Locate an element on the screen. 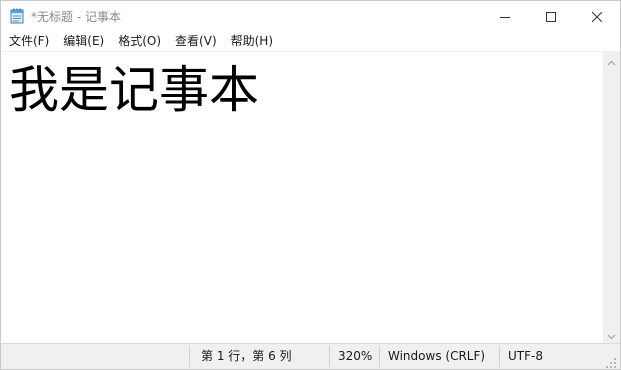 This screenshot has width=621, height=370. menu-help: 帮助(H) is located at coordinates (252, 41).